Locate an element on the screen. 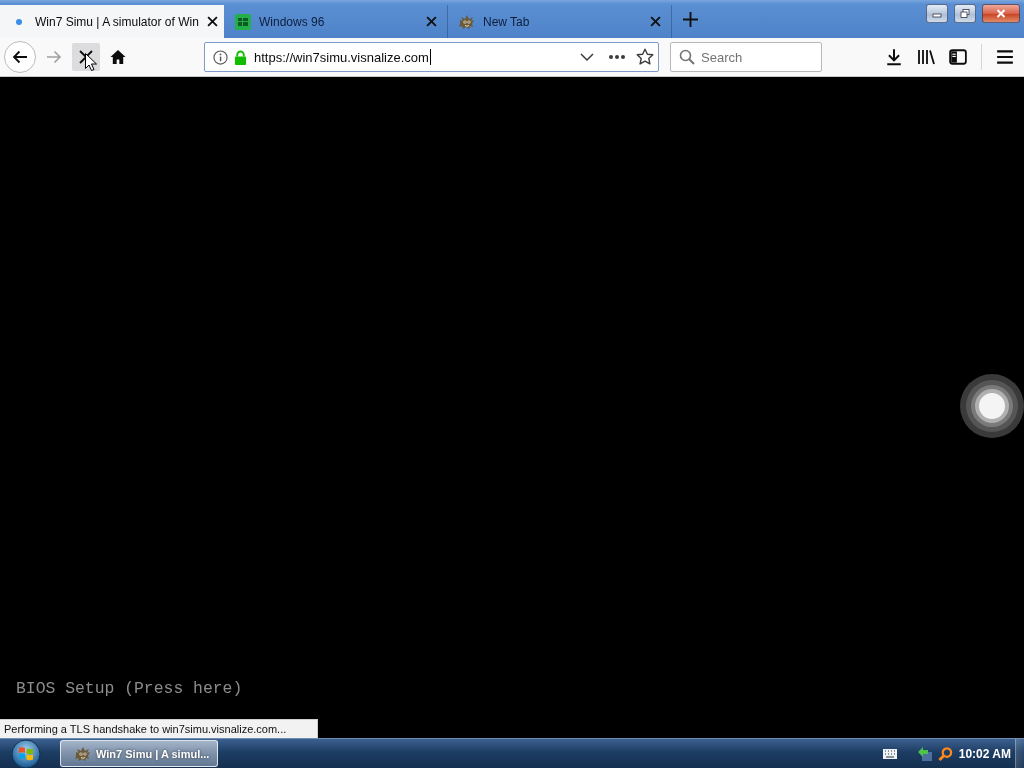 This screenshot has height=768, width=1024. grid-tile-icon is located at coordinates (243, 21).